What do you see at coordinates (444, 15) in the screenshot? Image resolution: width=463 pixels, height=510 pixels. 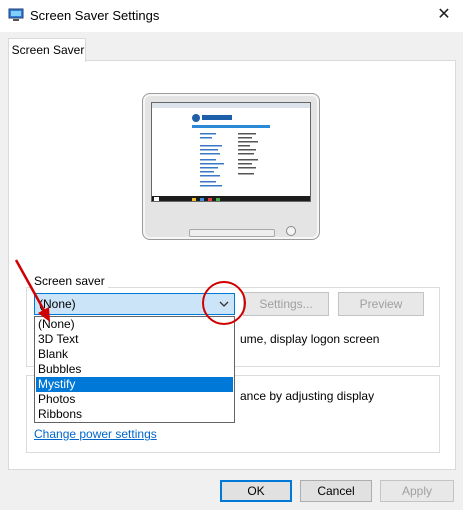 I see `close-icon: ✕` at bounding box center [444, 15].